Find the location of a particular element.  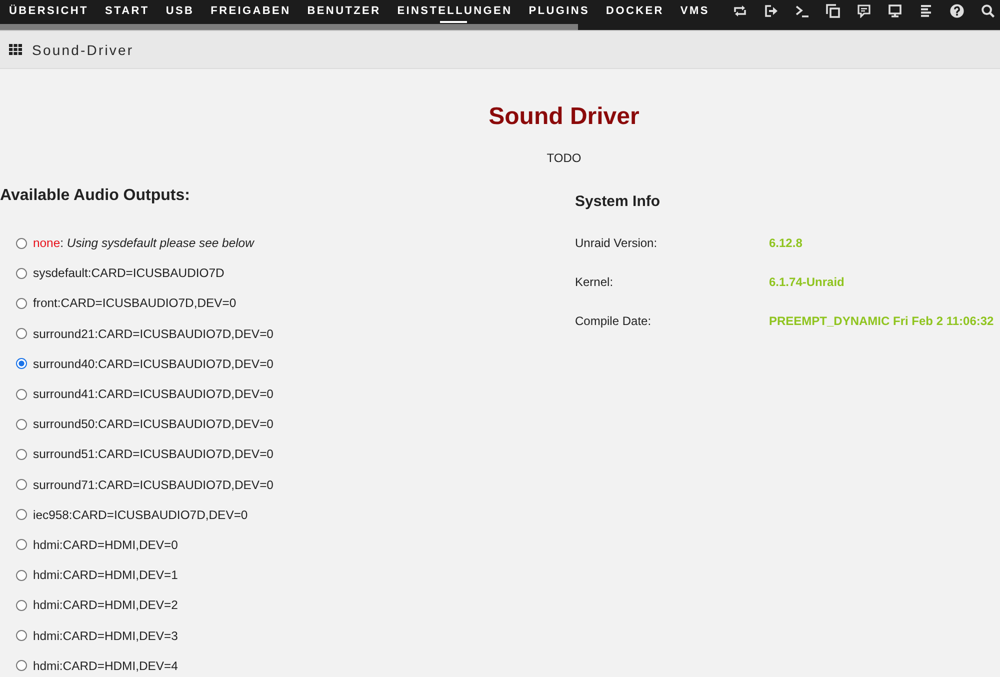

nav-tab: DOCKER is located at coordinates (634, 12).